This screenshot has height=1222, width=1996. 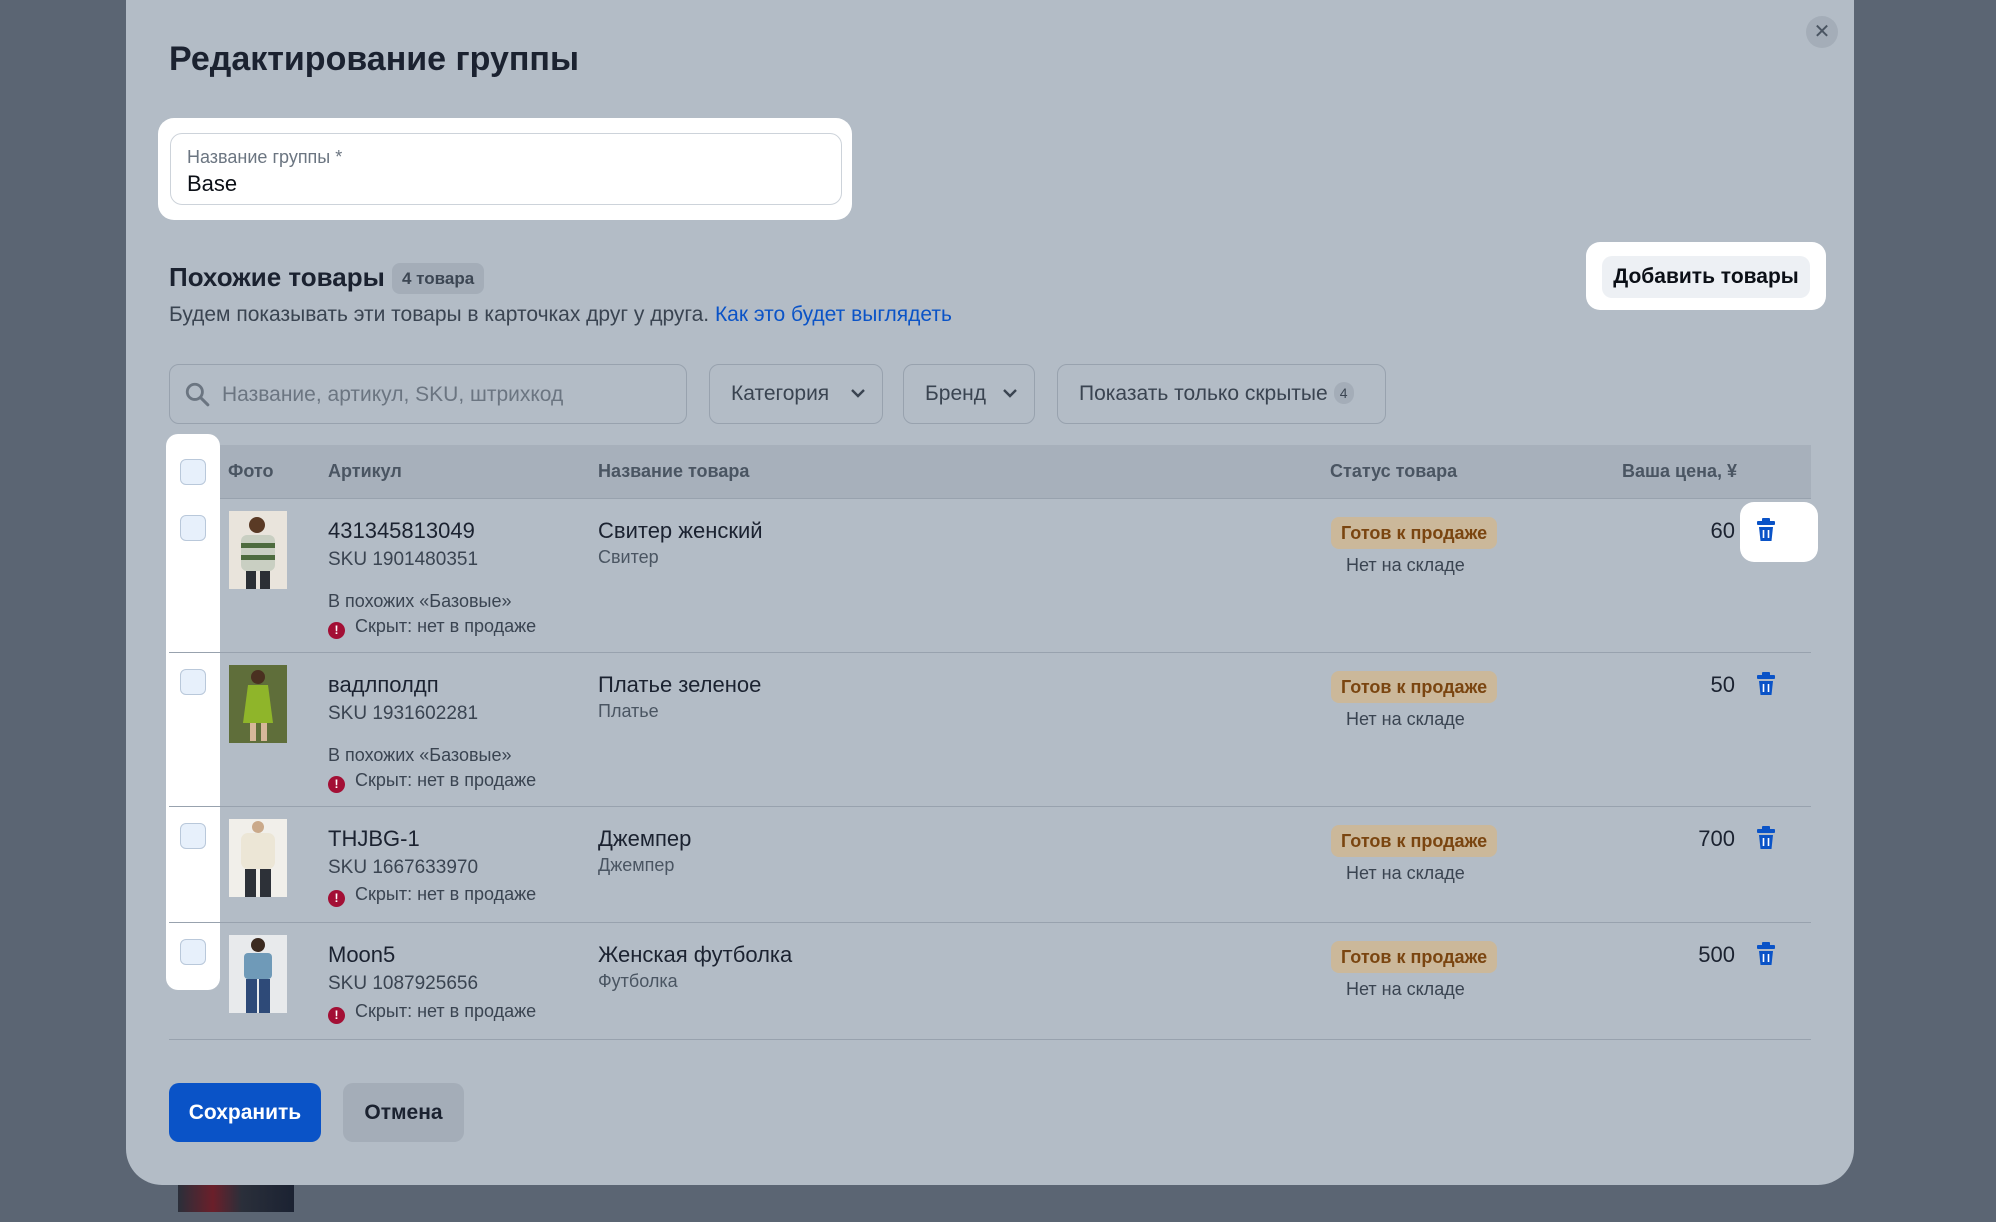 What do you see at coordinates (403, 1112) in the screenshot?
I see `cancel-button: Отмена` at bounding box center [403, 1112].